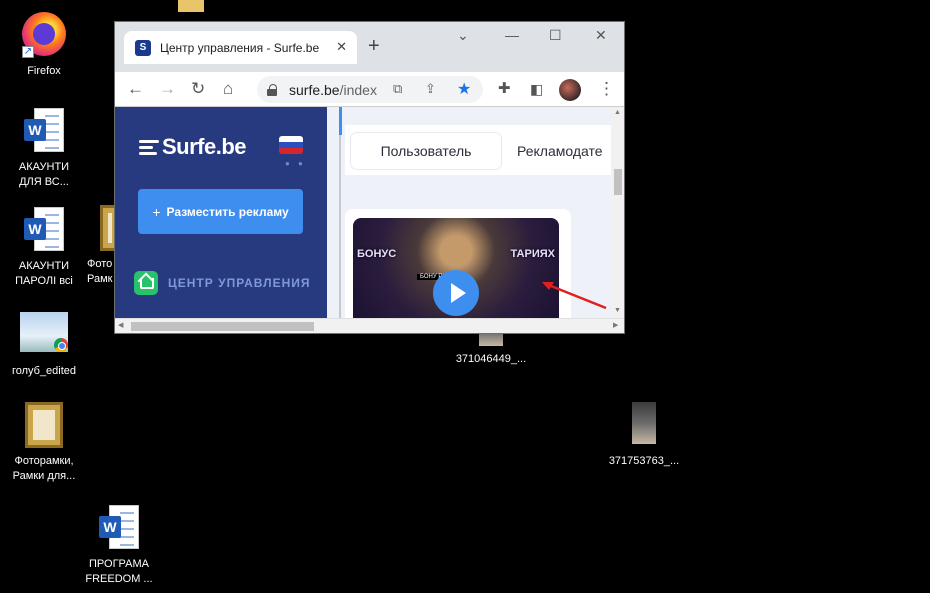 Image resolution: width=930 pixels, height=593 pixels. Describe the element at coordinates (340, 121) in the screenshot. I see `accent-bar` at that location.